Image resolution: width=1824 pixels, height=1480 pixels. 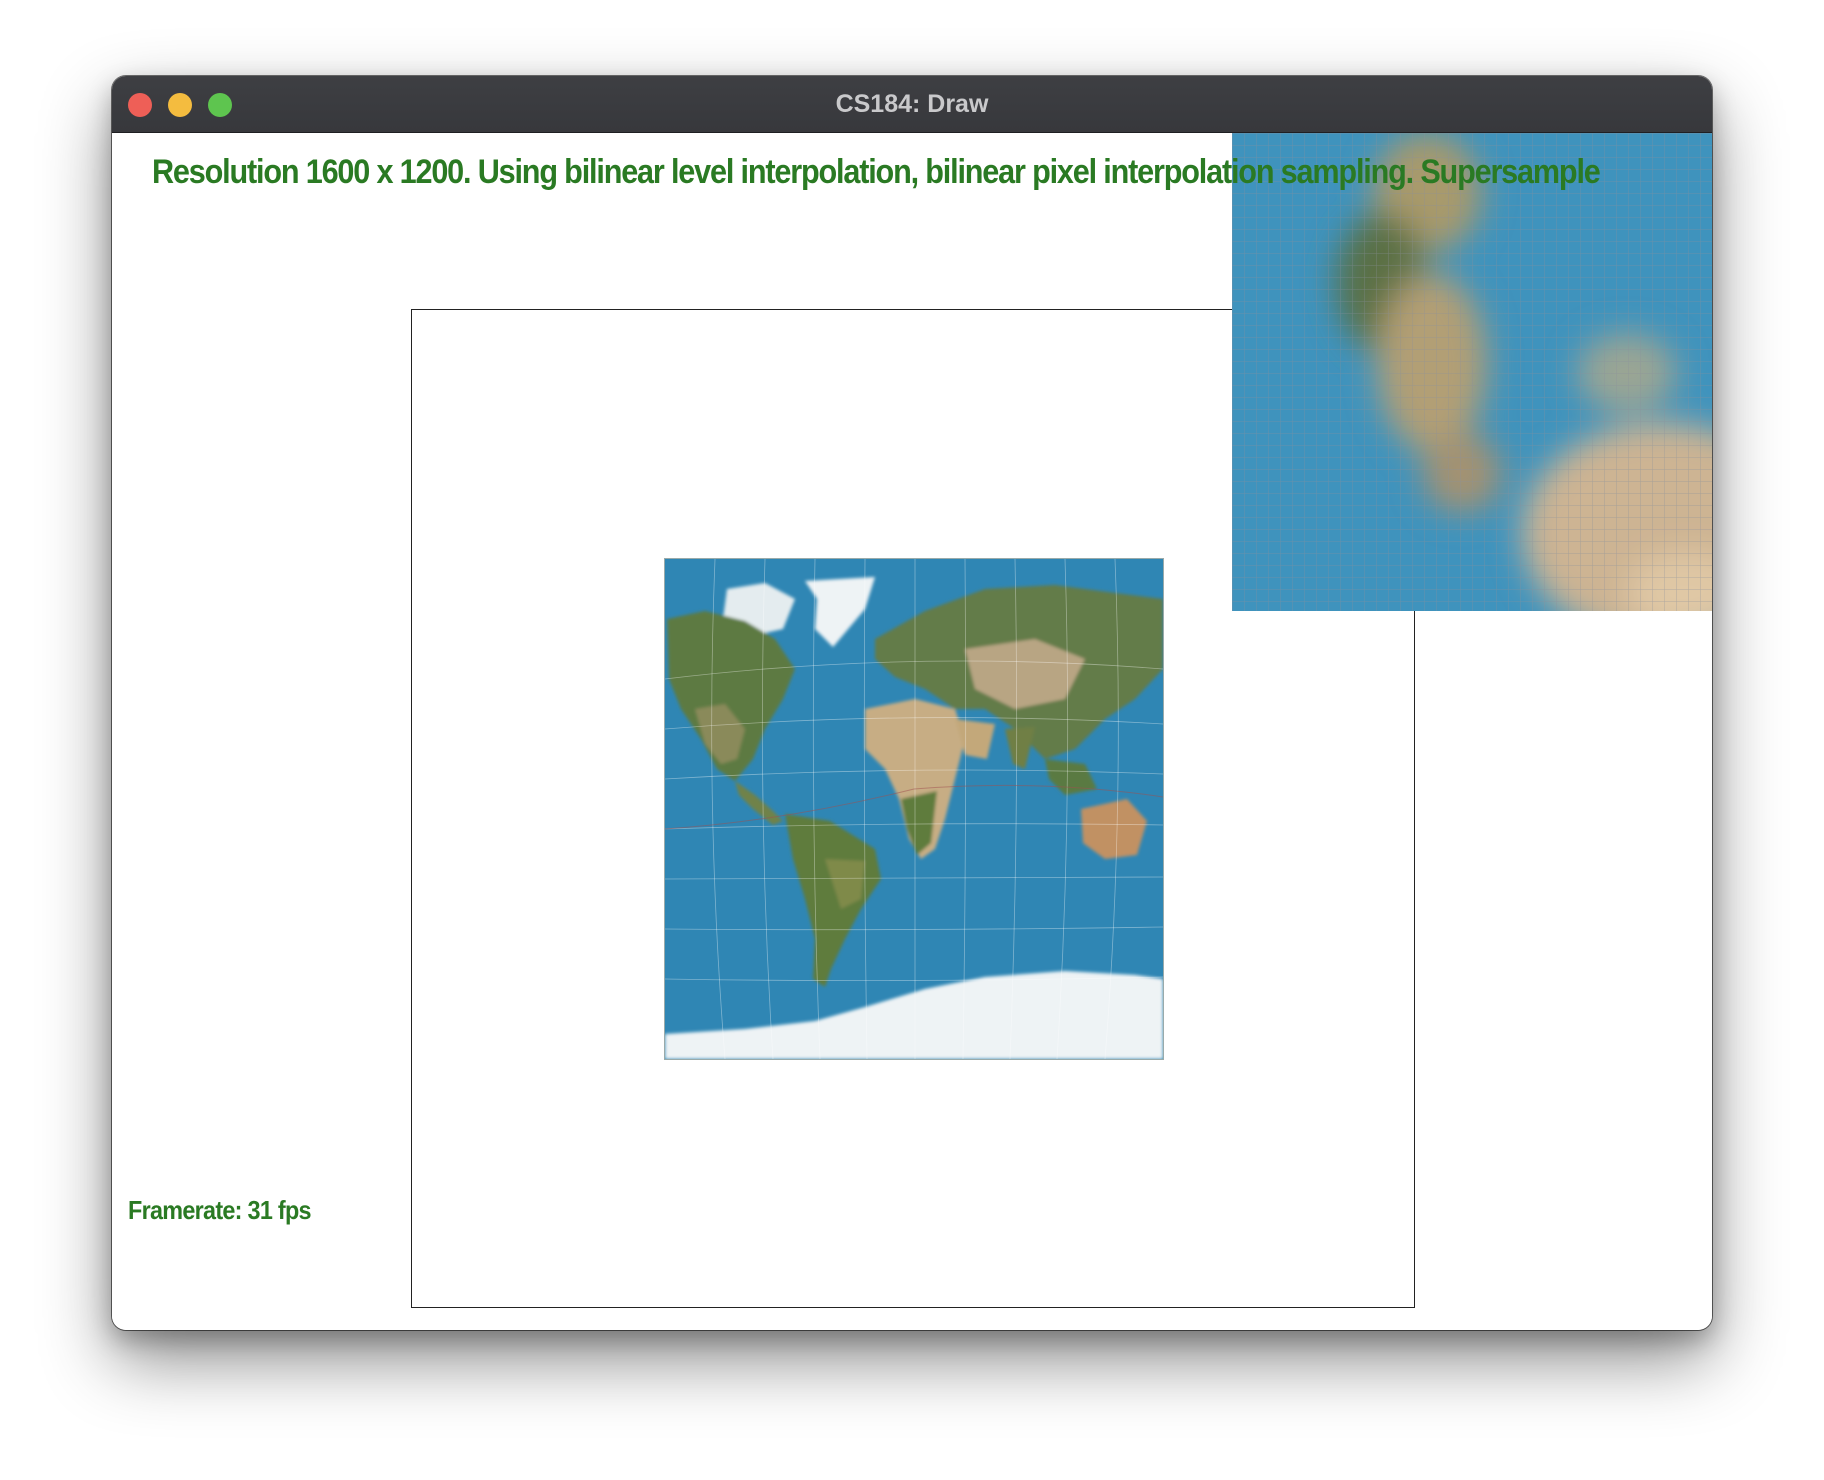 I want to click on window-title: CS184: Draw, so click(x=912, y=104).